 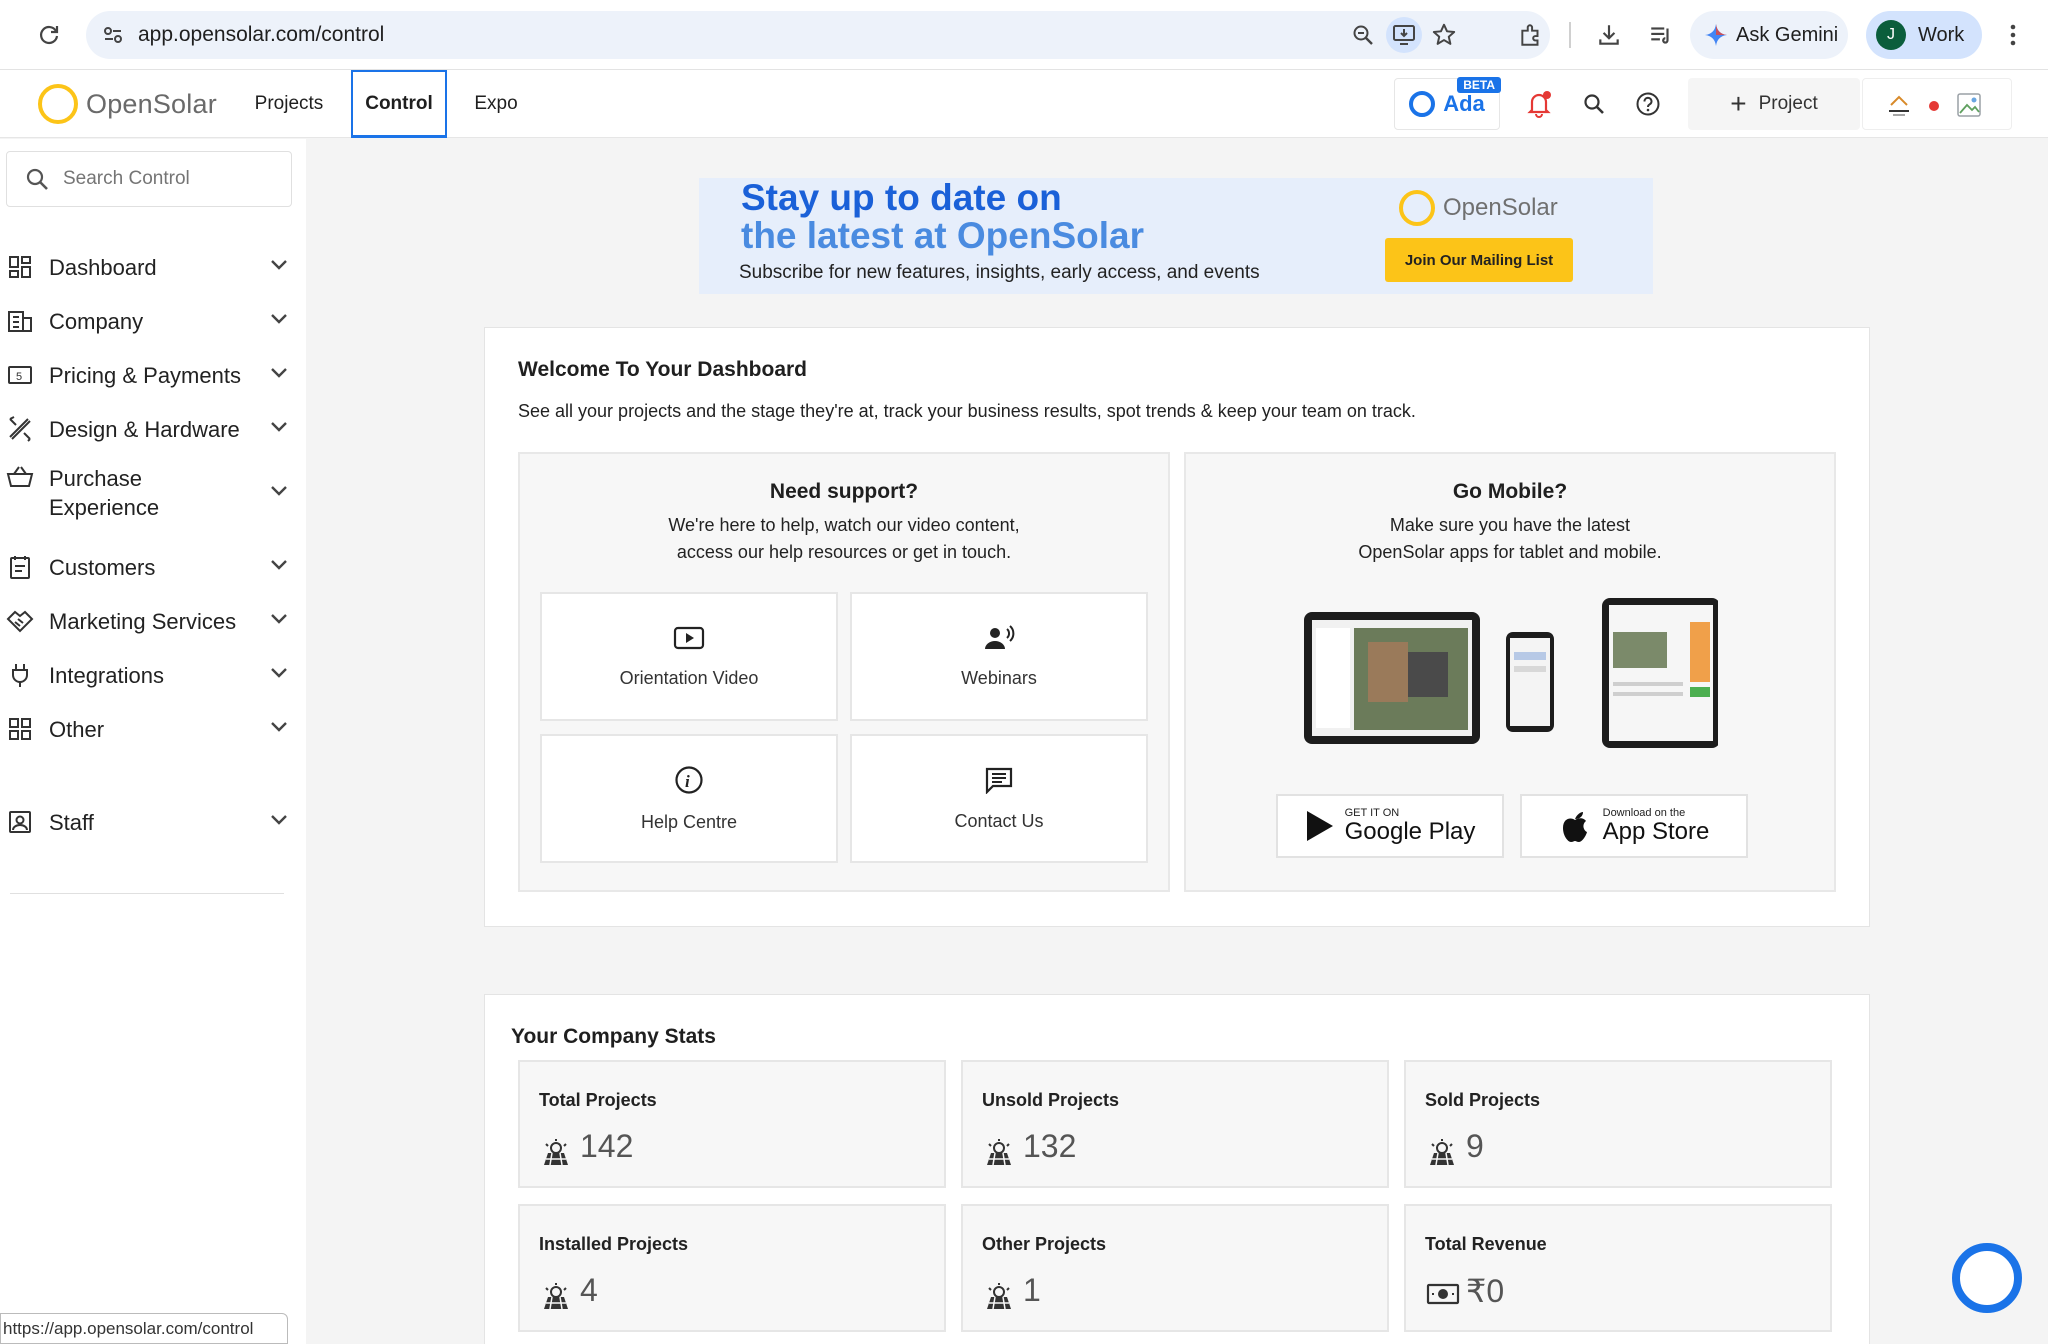 I want to click on address-bar: app.opensolar.com/control, so click(x=818, y=35).